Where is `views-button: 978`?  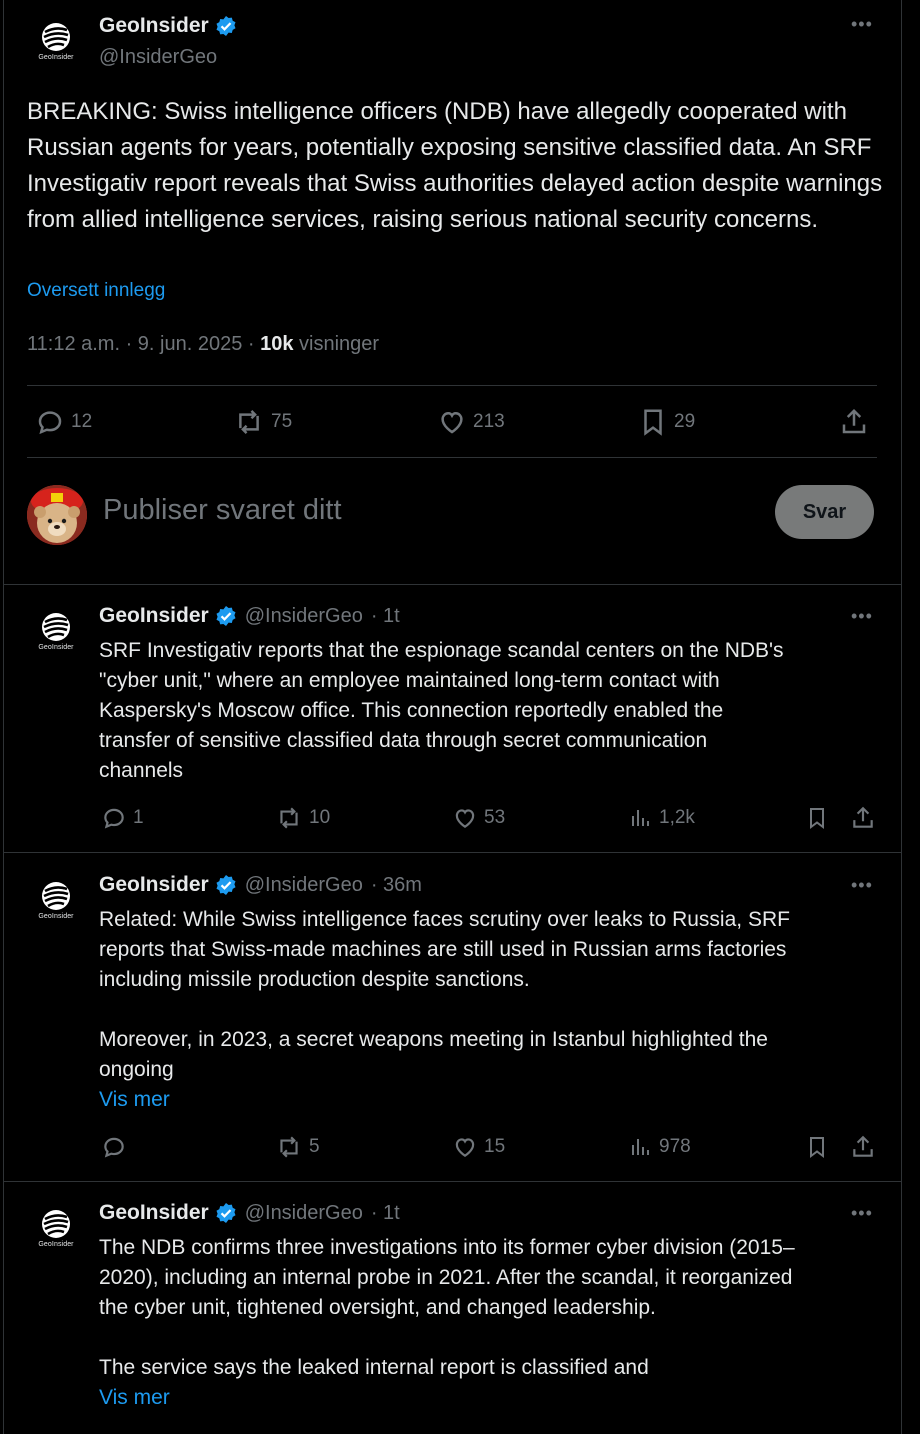
views-button: 978 is located at coordinates (660, 1147).